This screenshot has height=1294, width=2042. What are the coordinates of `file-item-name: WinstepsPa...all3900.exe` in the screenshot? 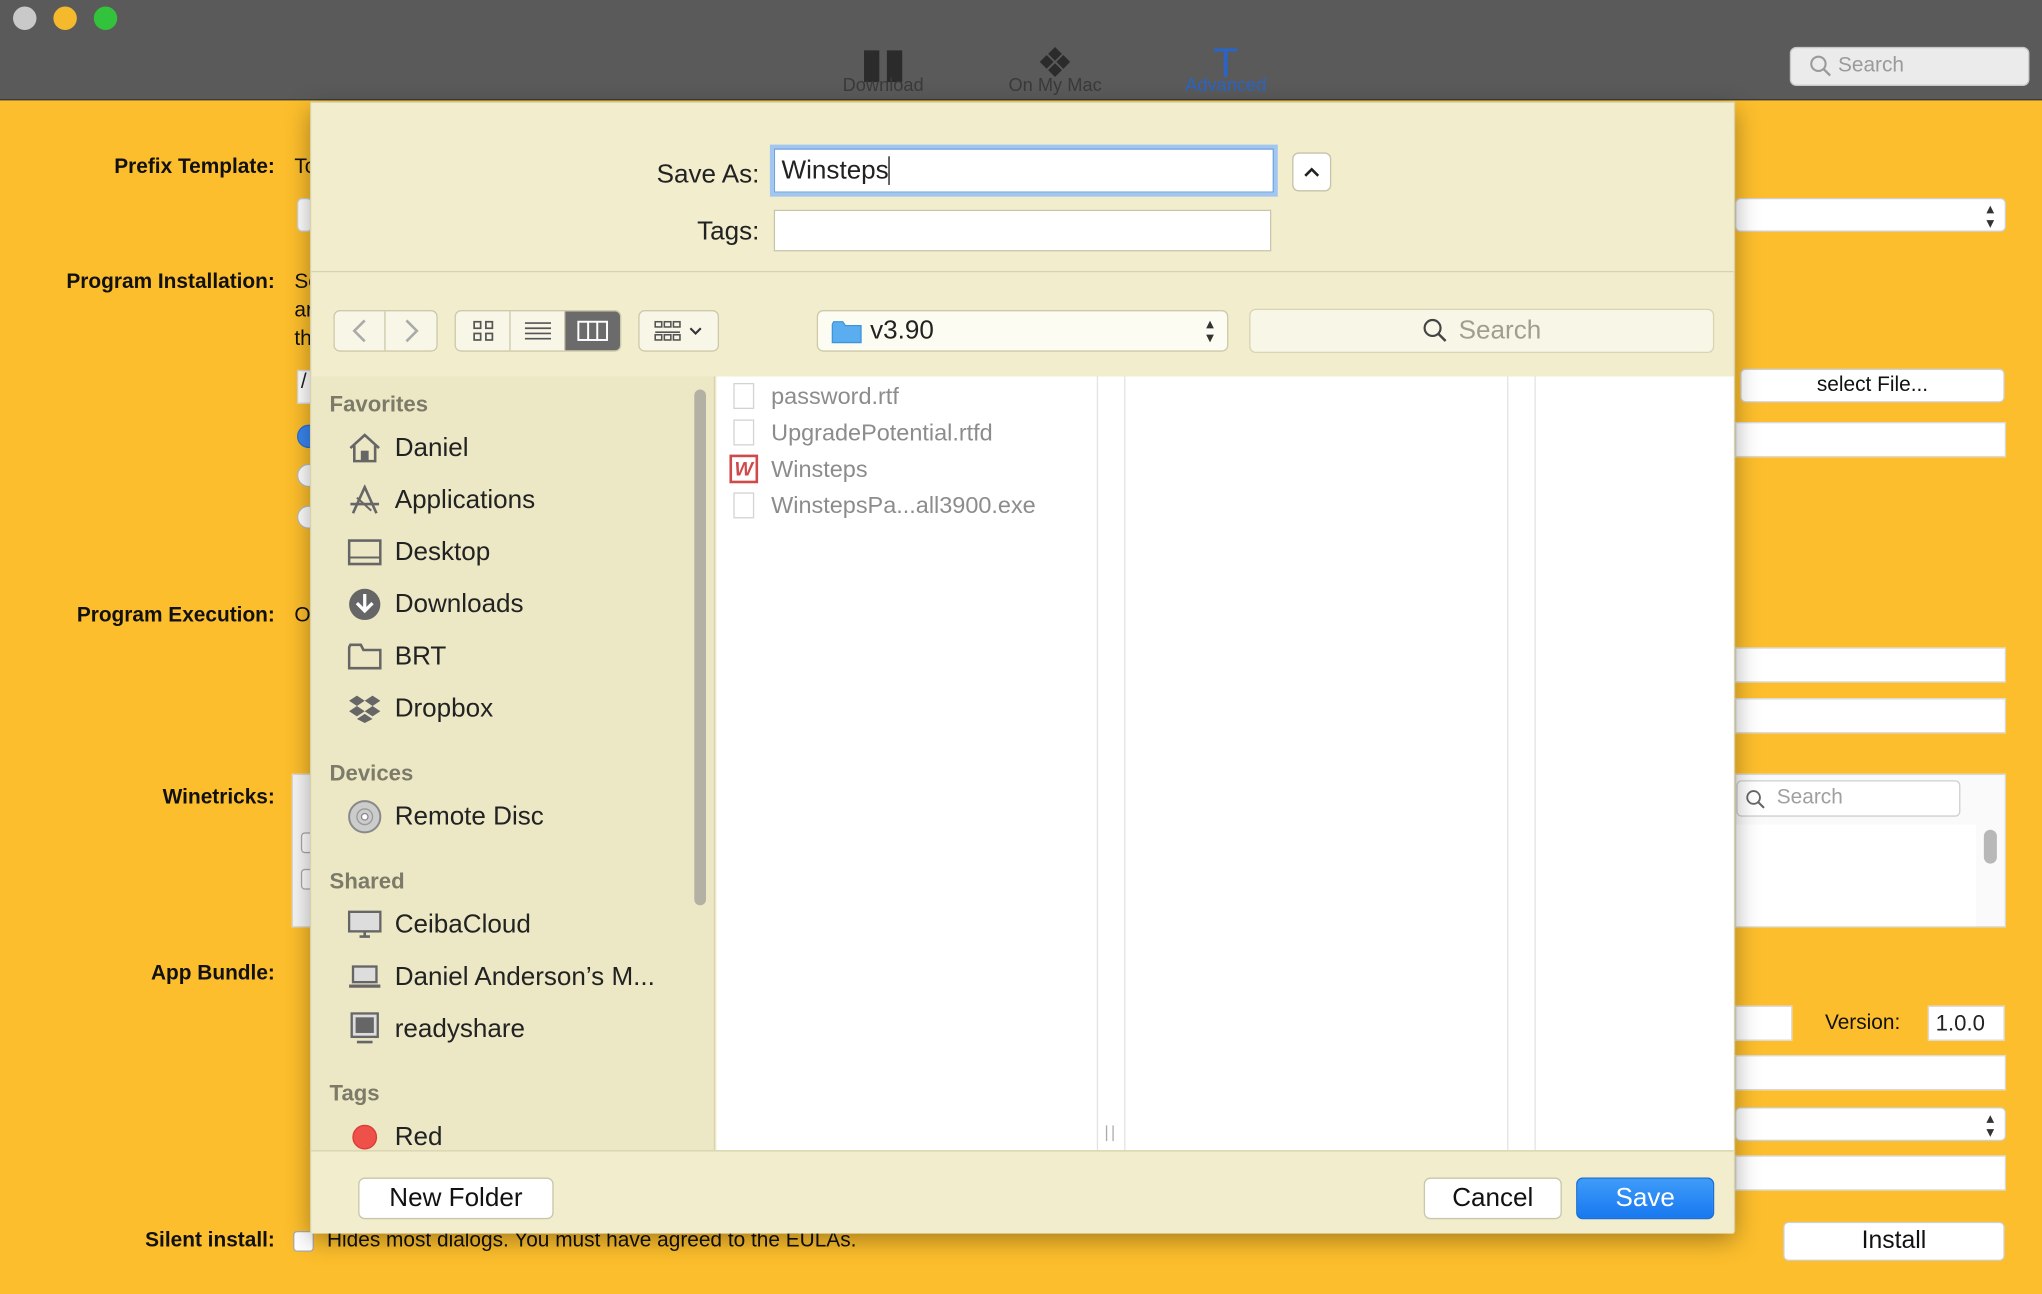 It's located at (903, 504).